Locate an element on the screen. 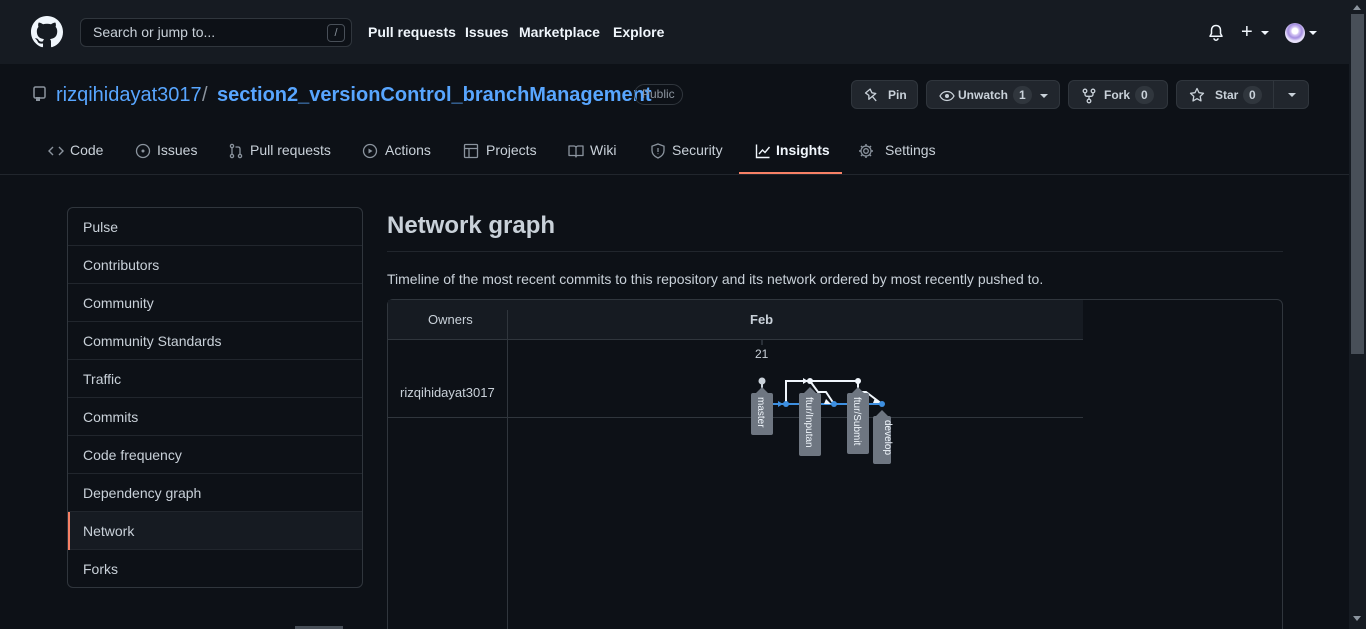 Image resolution: width=1366 pixels, height=629 pixels. branch-label-ftur-submit: ftur/Submit is located at coordinates (858, 420).